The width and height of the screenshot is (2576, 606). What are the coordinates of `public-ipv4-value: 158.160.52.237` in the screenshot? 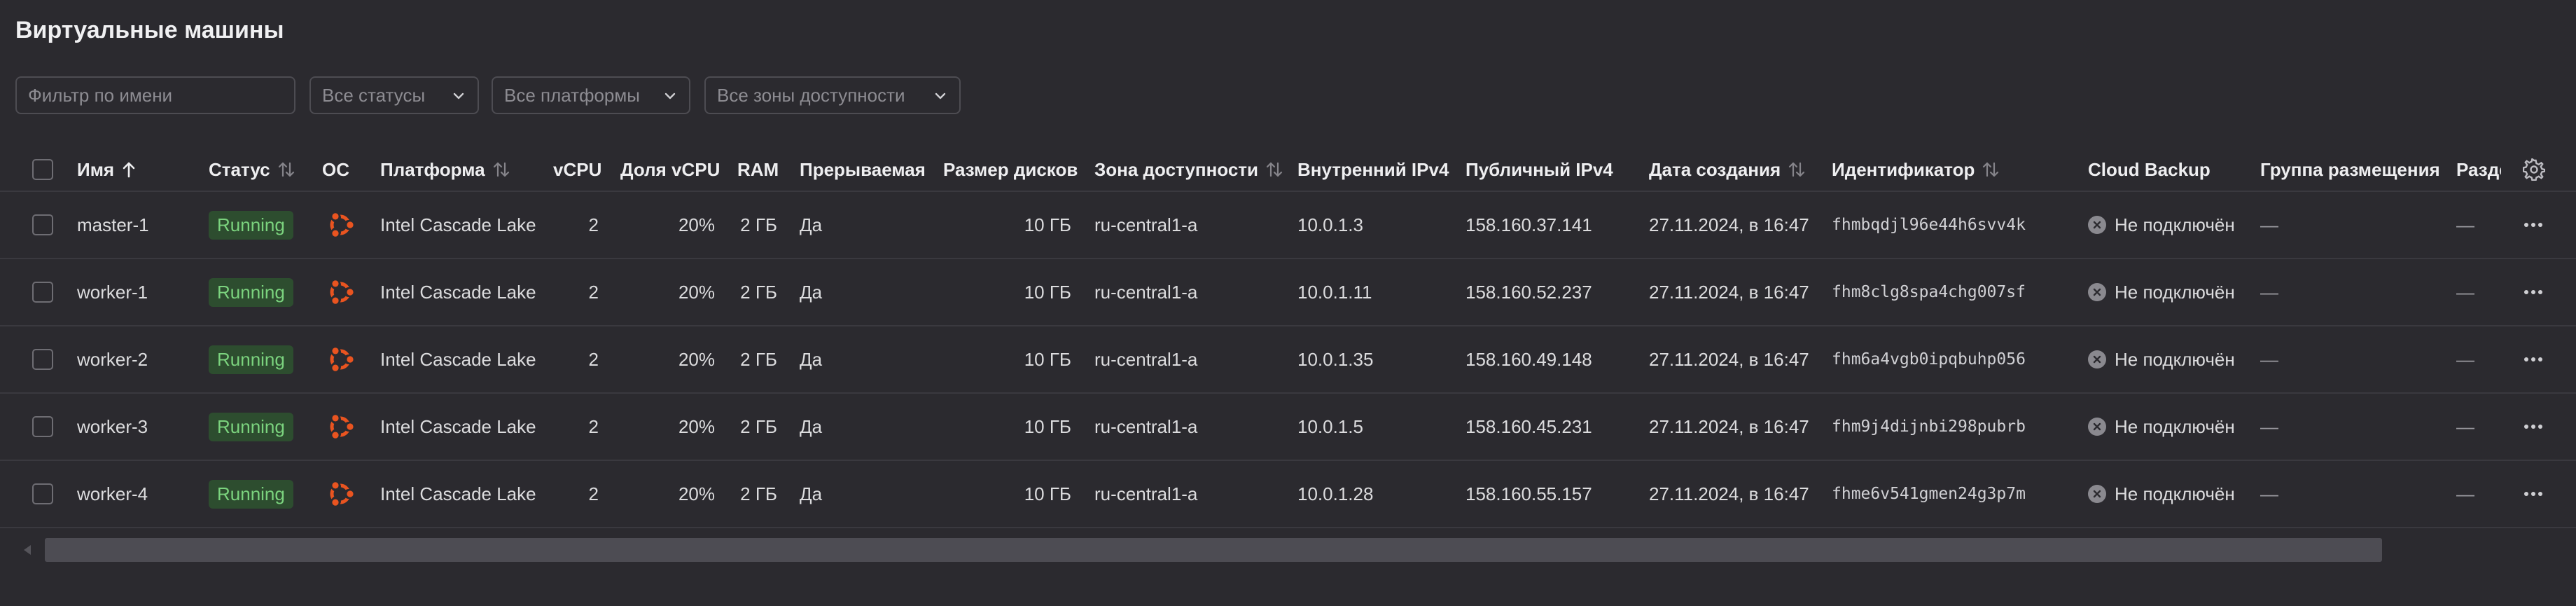 It's located at (1528, 292).